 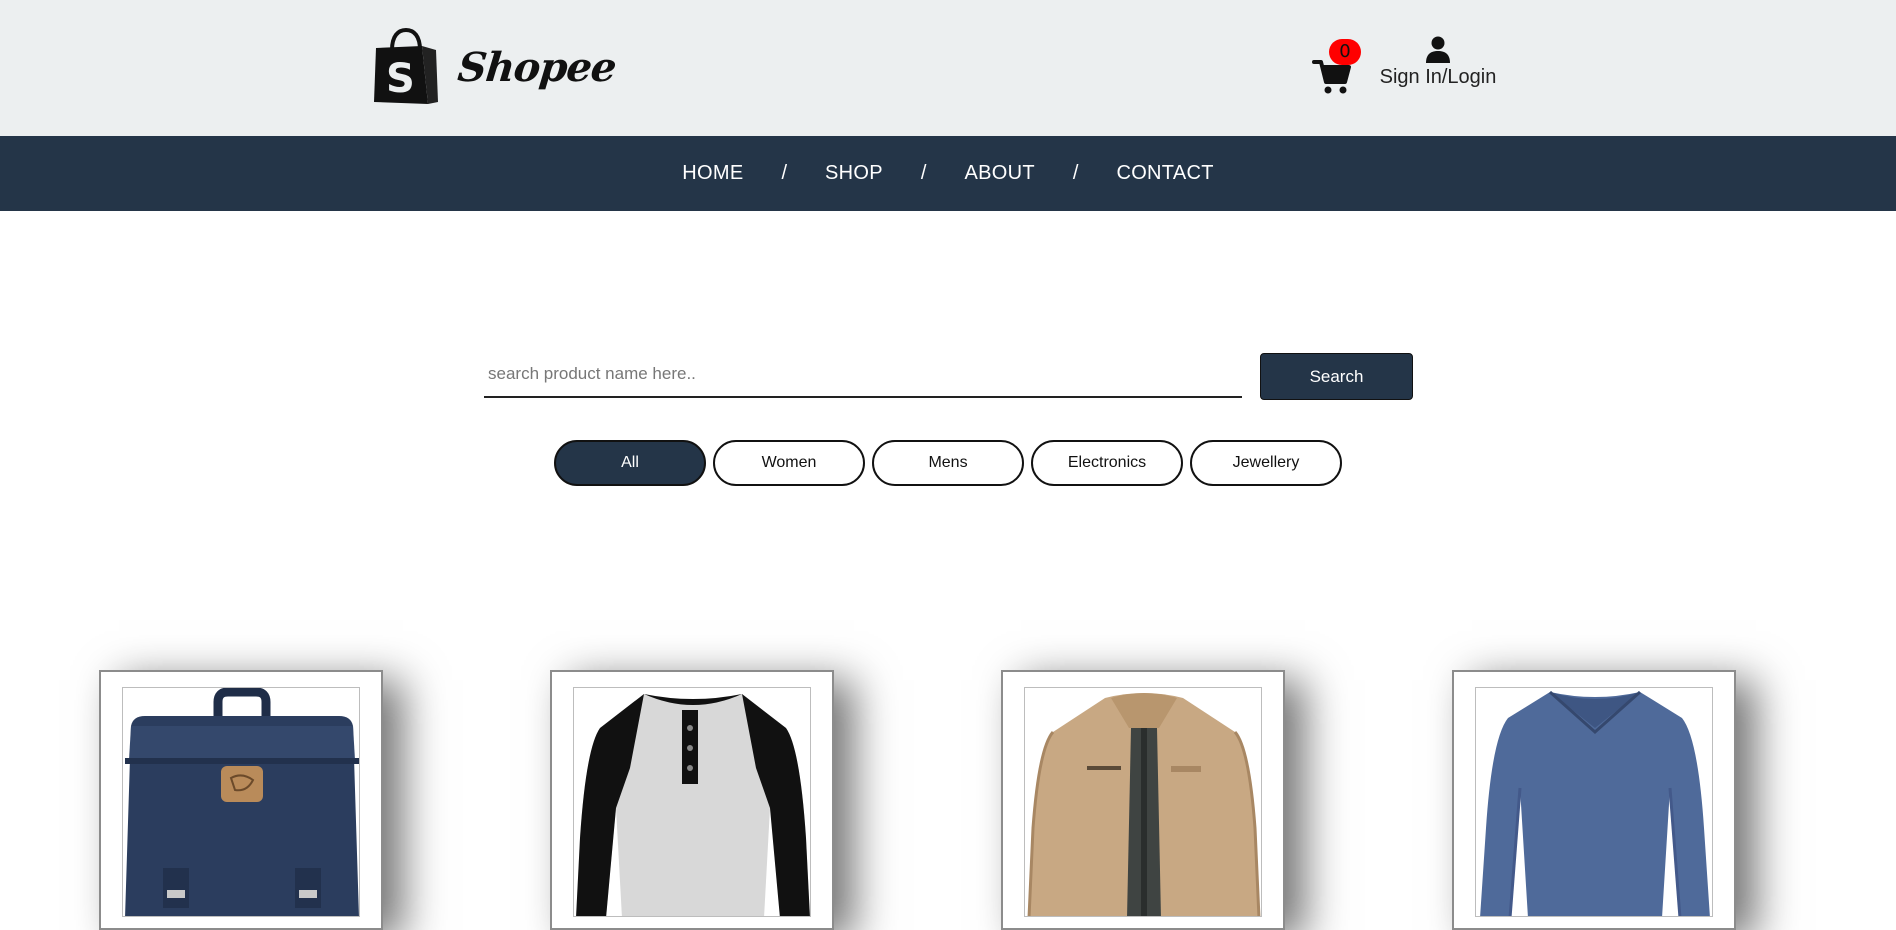 What do you see at coordinates (948, 68) in the screenshot?
I see `top-header: S Shopee 0 Sign In/Login` at bounding box center [948, 68].